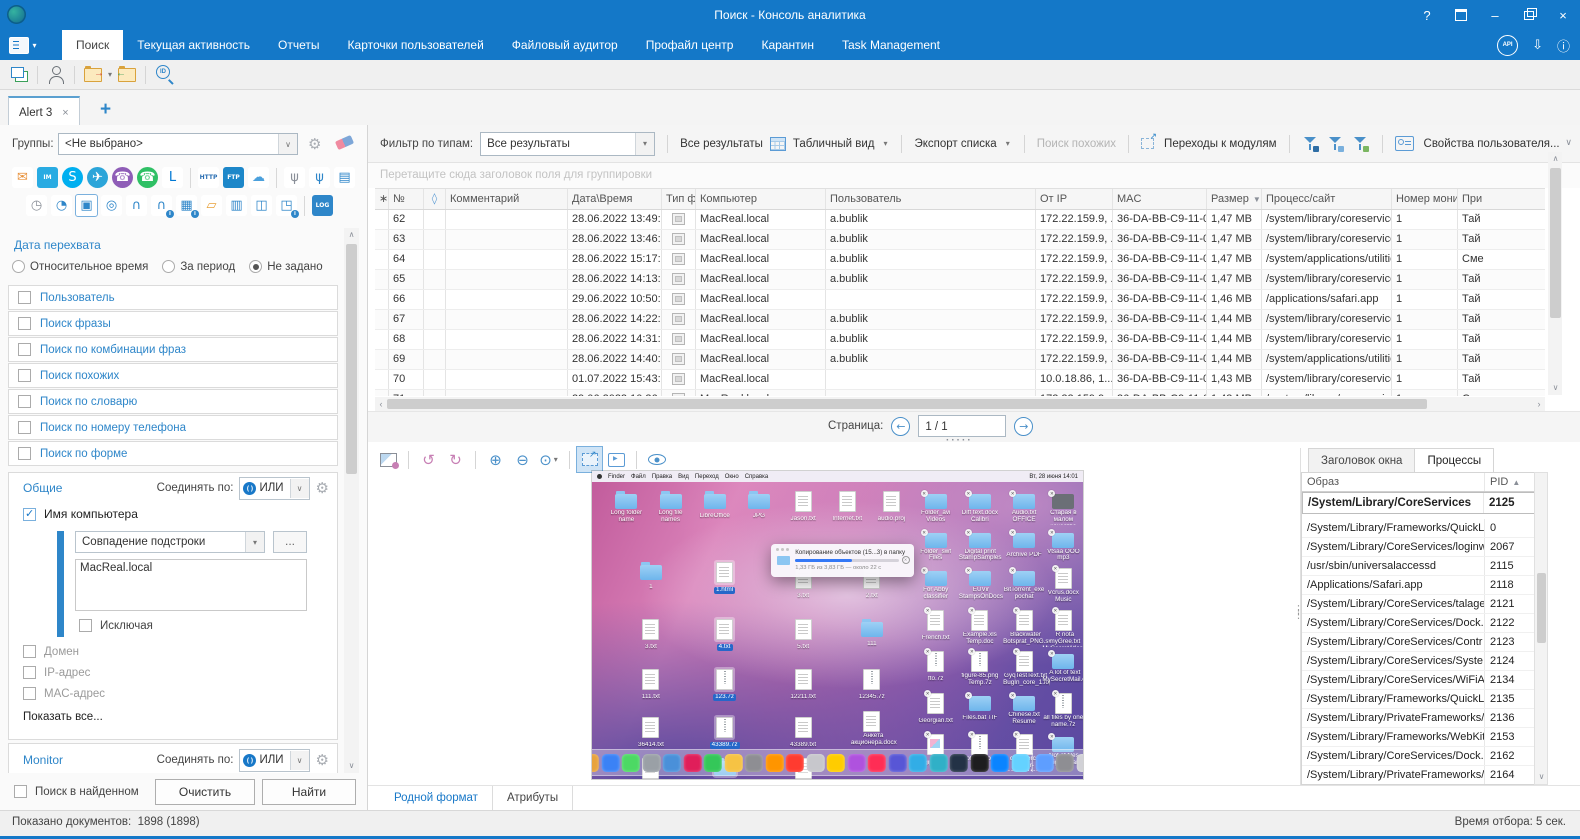 This screenshot has width=1580, height=839. Describe the element at coordinates (261, 205) in the screenshot. I see `network-screens-icon: ◫` at that location.